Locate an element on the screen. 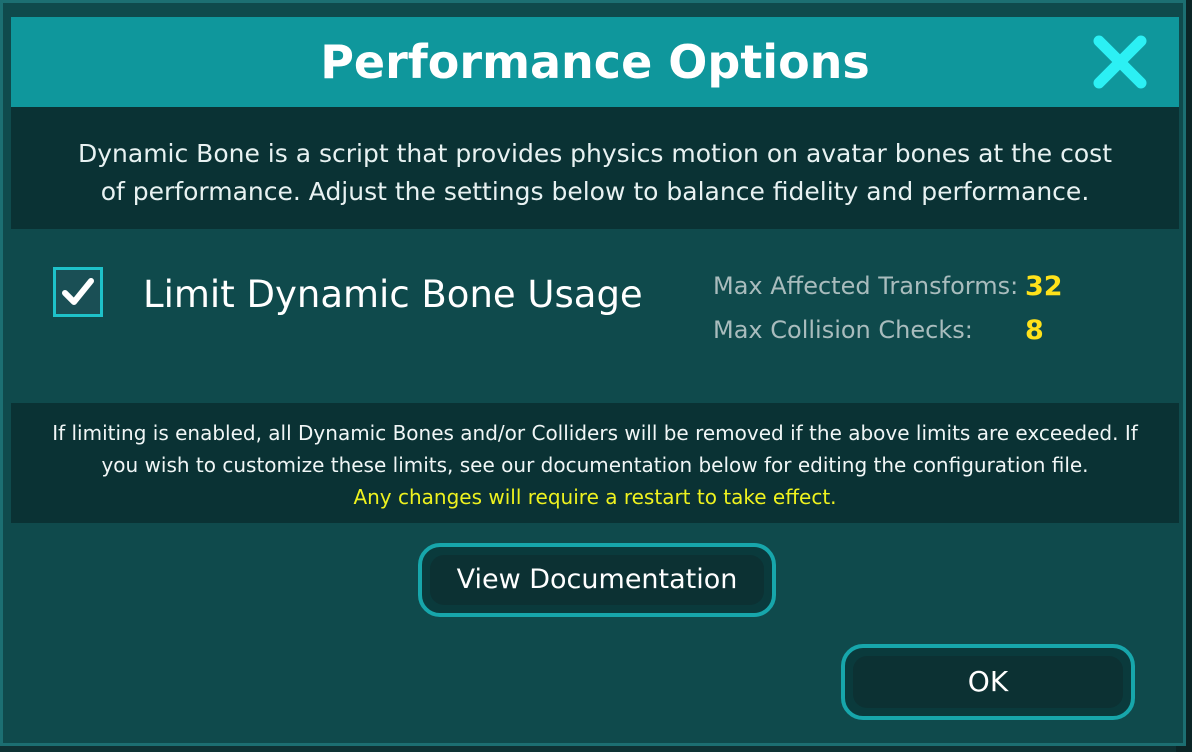 The height and width of the screenshot is (752, 1192). dialog-header: Performance Options is located at coordinates (595, 62).